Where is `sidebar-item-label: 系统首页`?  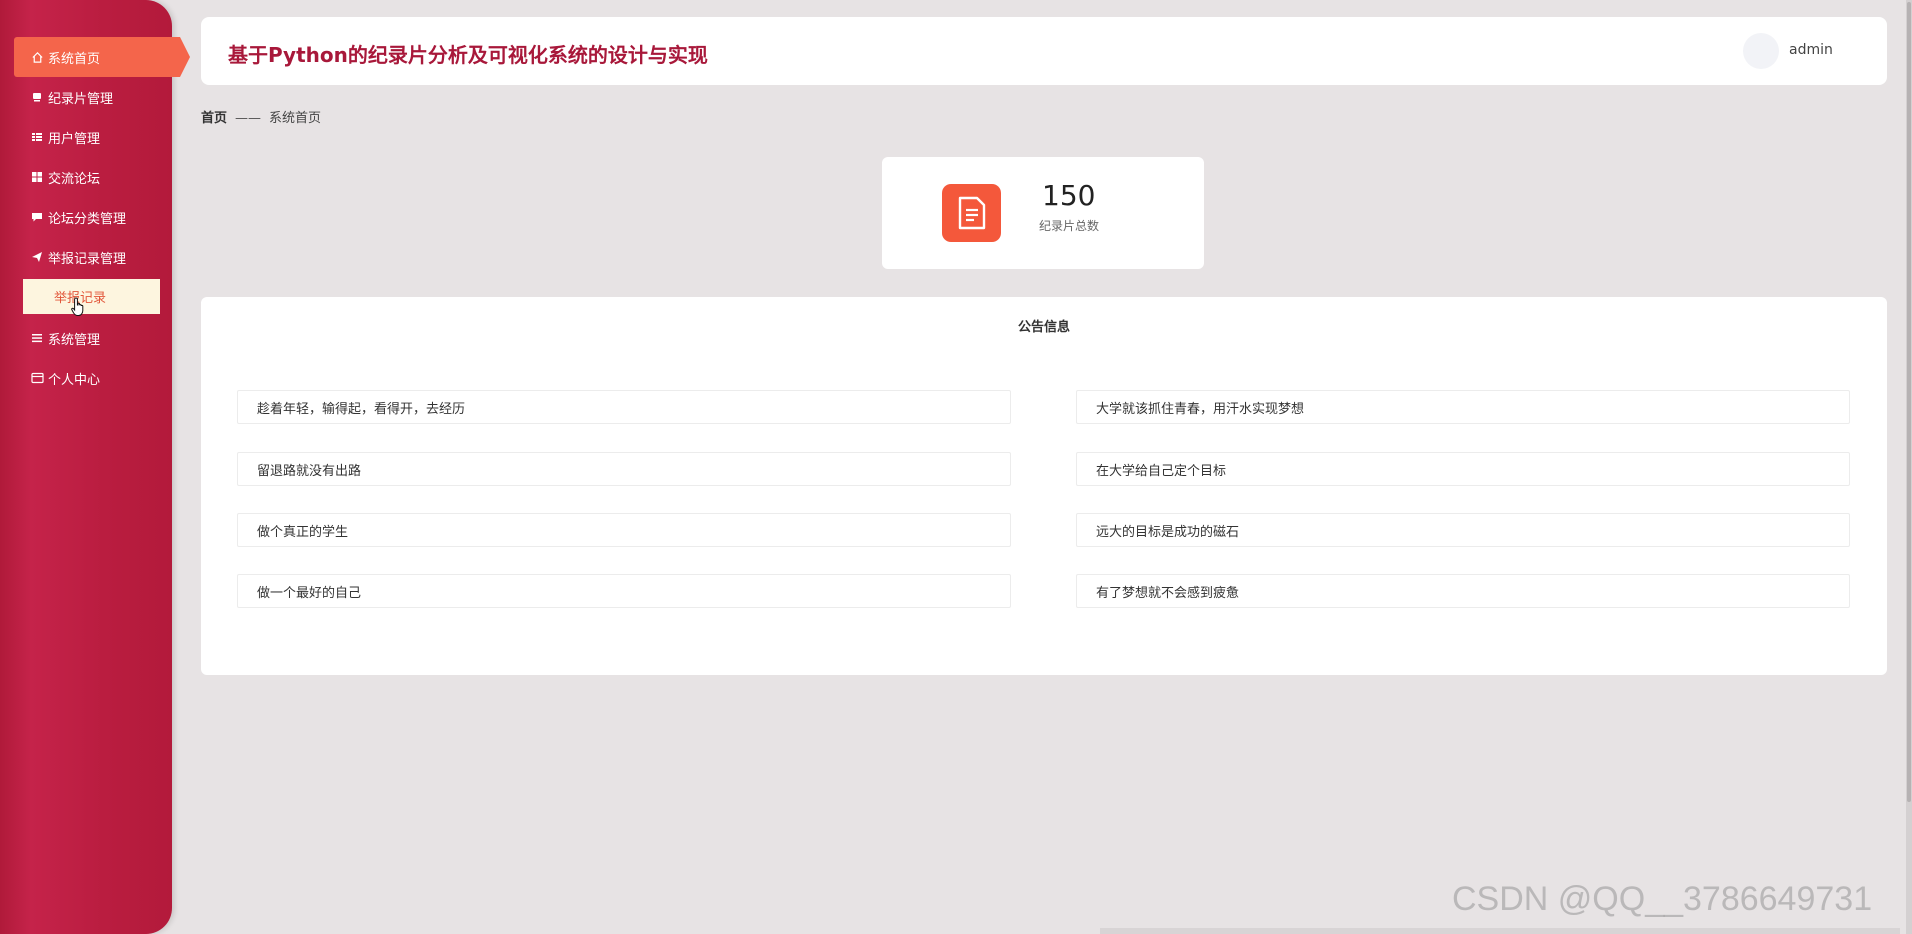 sidebar-item-label: 系统首页 is located at coordinates (74, 59).